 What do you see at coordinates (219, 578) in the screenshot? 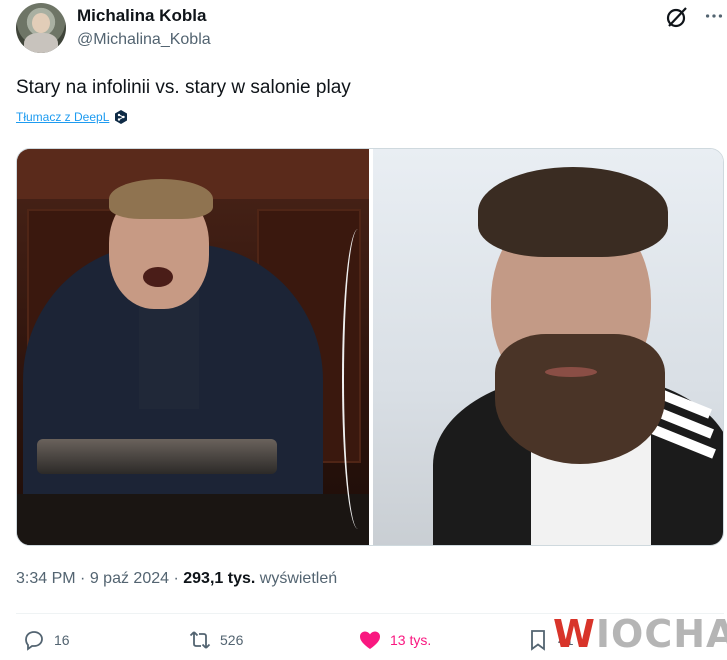
I see `views-count: 293,1 tys.` at bounding box center [219, 578].